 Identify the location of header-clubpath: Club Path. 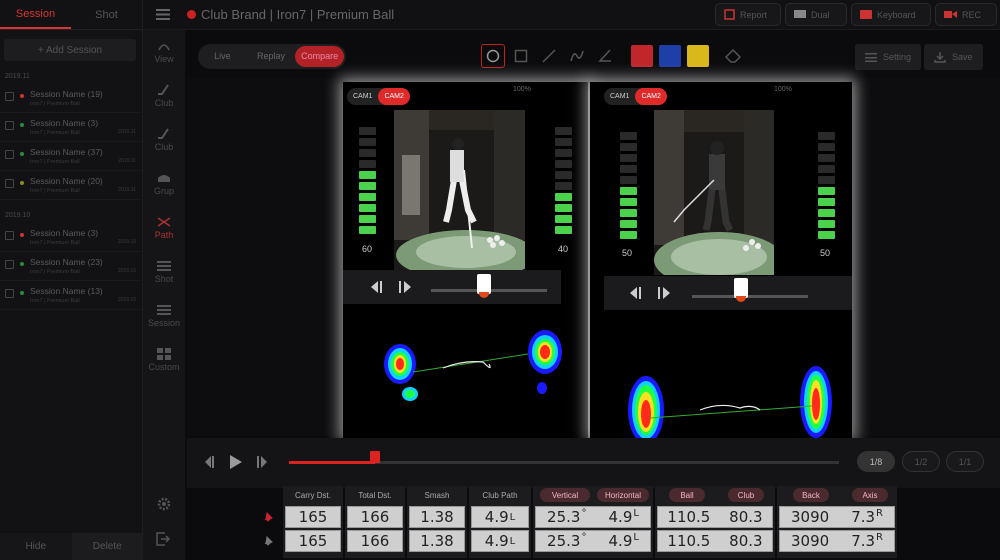
(500, 495).